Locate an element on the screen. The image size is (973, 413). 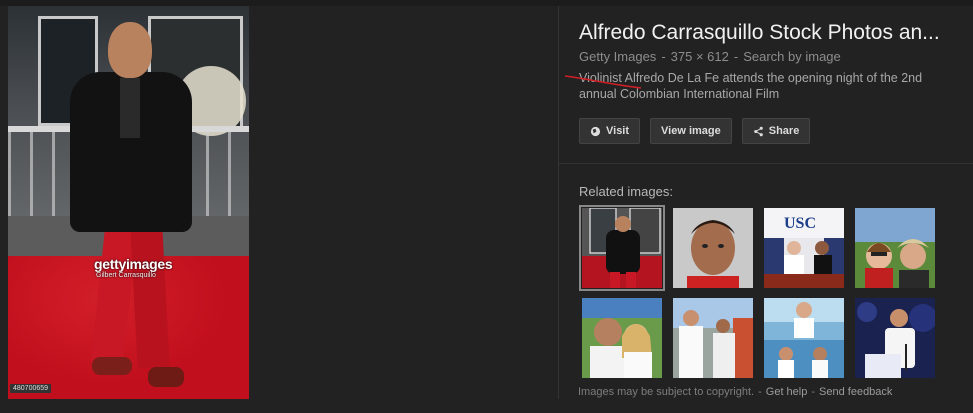
source-name: Getty Images is located at coordinates (617, 56).